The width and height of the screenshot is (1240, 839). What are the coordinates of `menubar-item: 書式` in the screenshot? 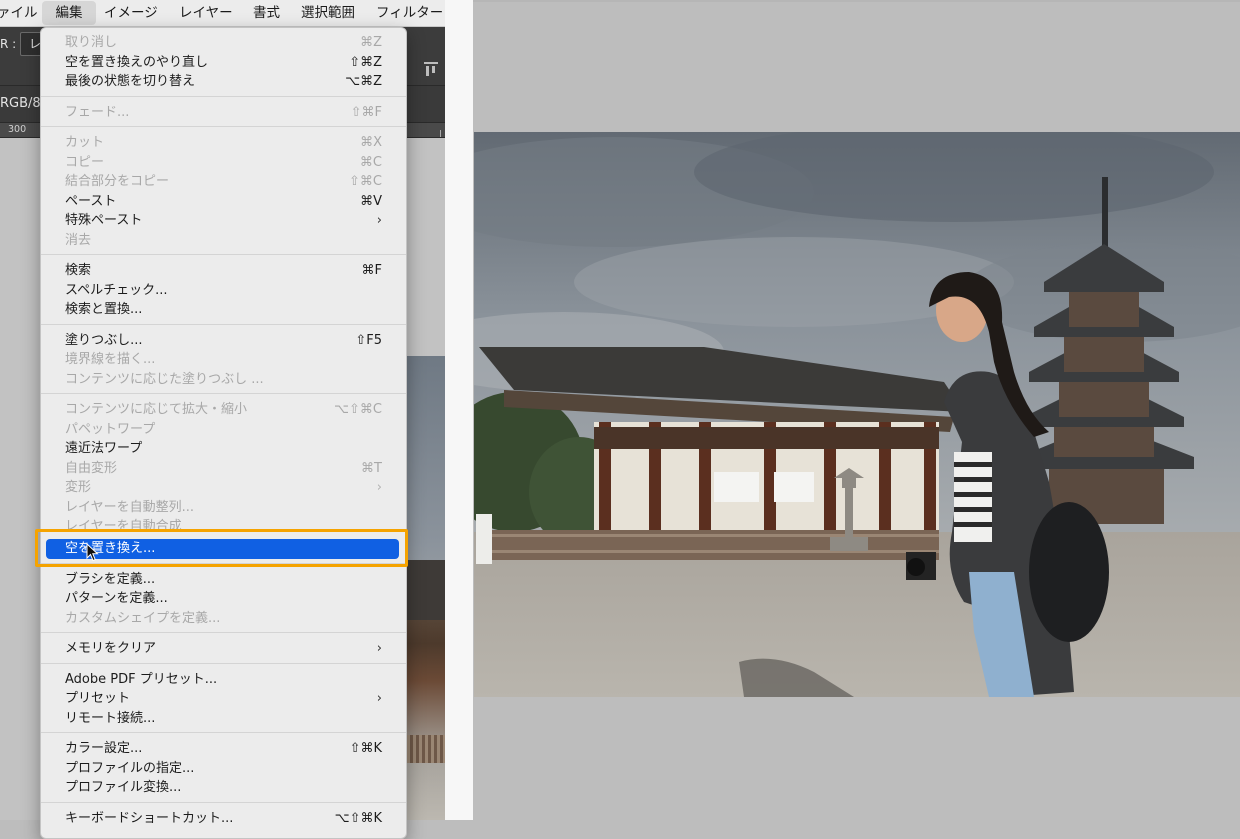 It's located at (266, 13).